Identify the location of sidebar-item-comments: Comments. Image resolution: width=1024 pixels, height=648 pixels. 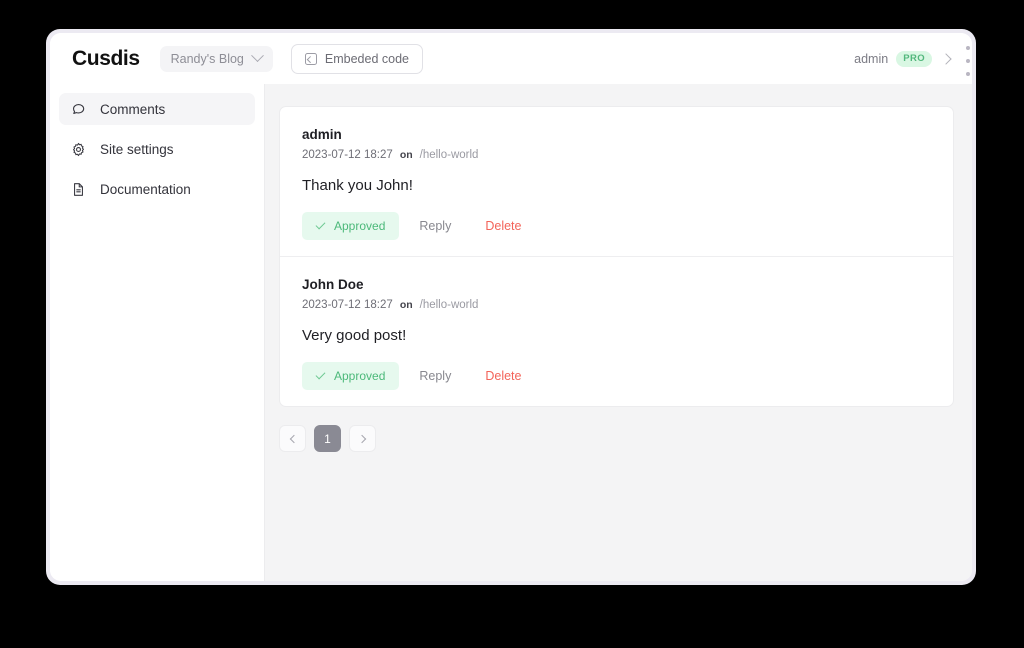
(157, 109).